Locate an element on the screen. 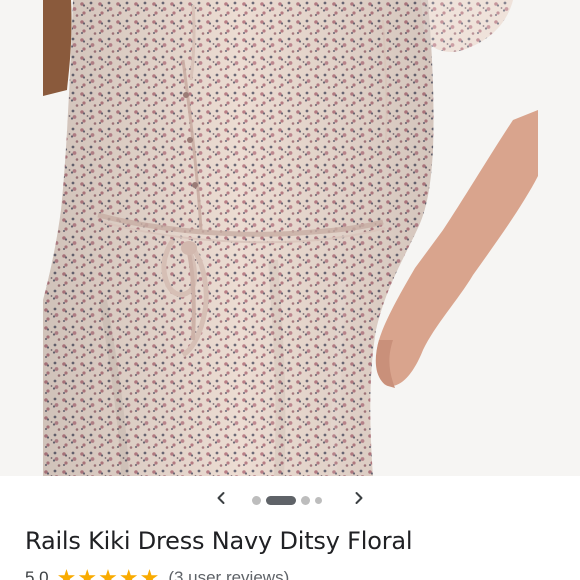 This screenshot has width=580, height=580. chevron-right-icon is located at coordinates (359, 500).